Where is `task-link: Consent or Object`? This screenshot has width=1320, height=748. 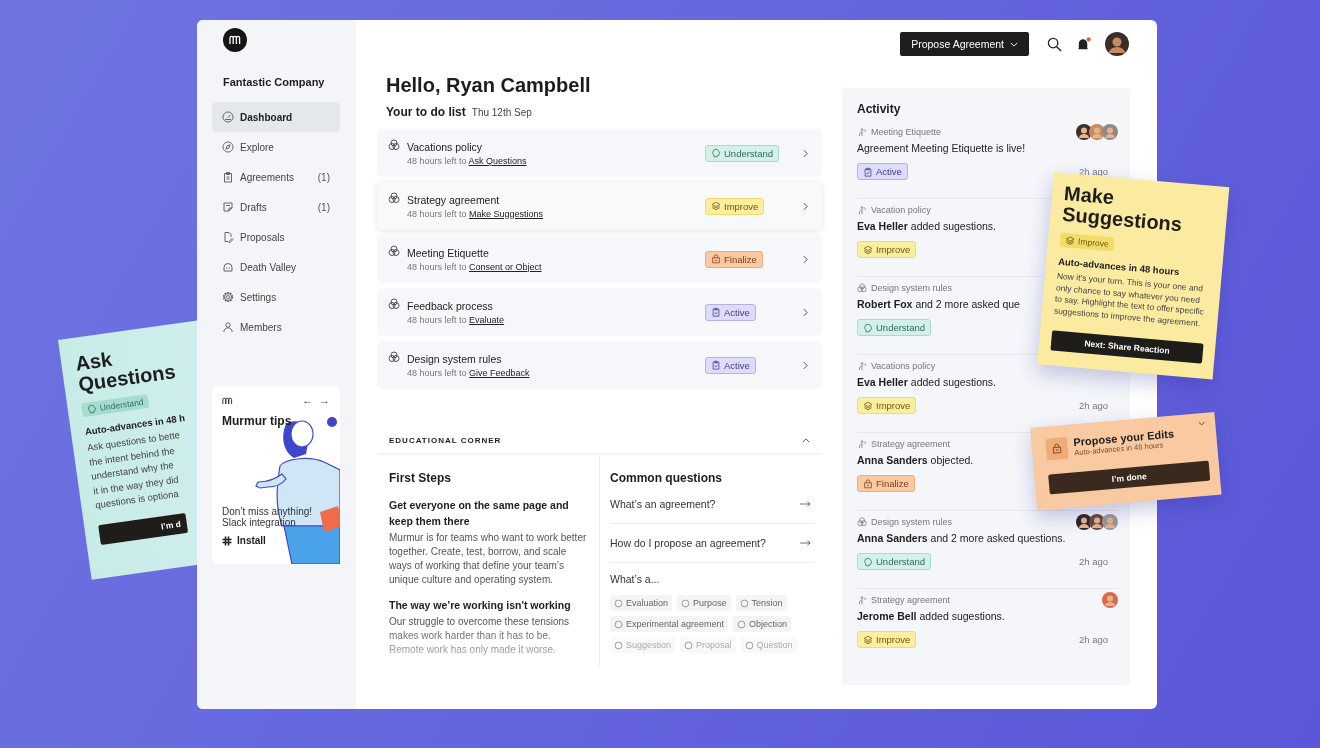
task-link: Consent or Object is located at coordinates (505, 266).